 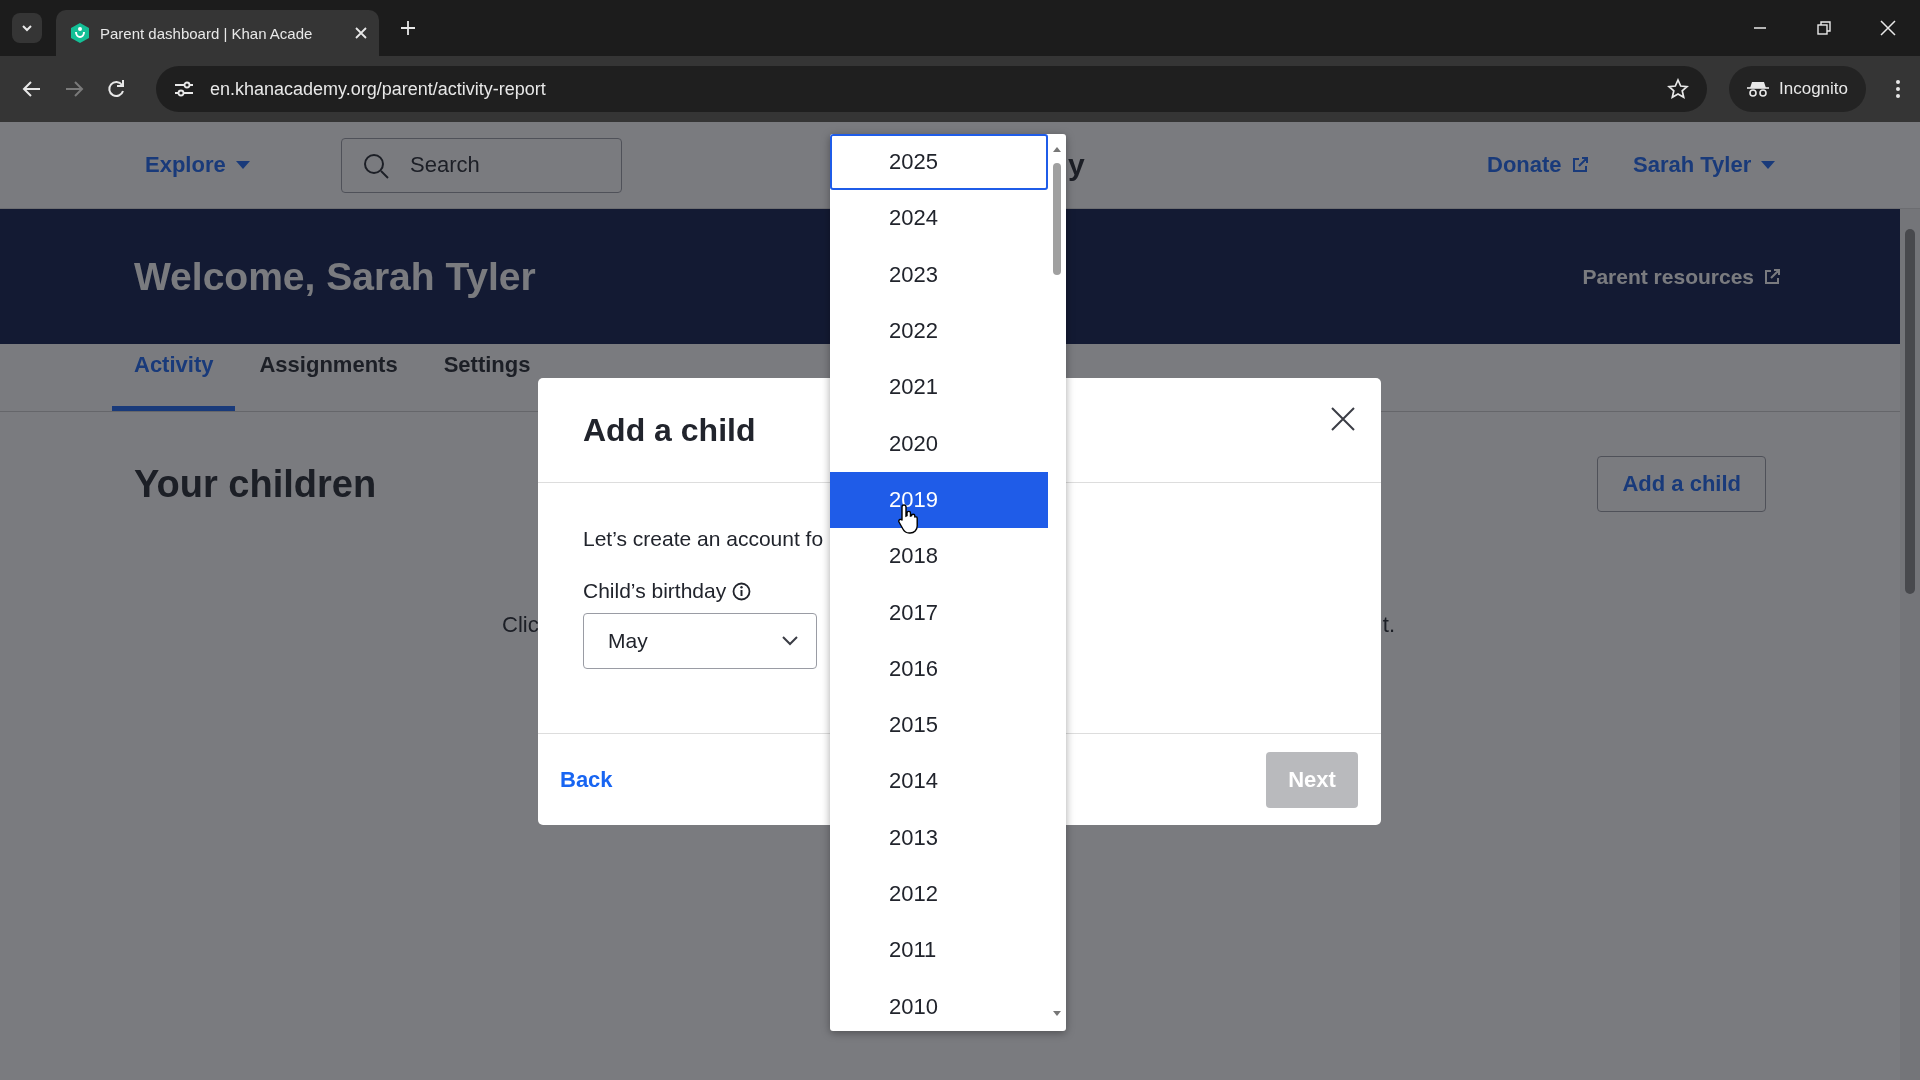 I want to click on chevron-down-icon, so click(x=790, y=641).